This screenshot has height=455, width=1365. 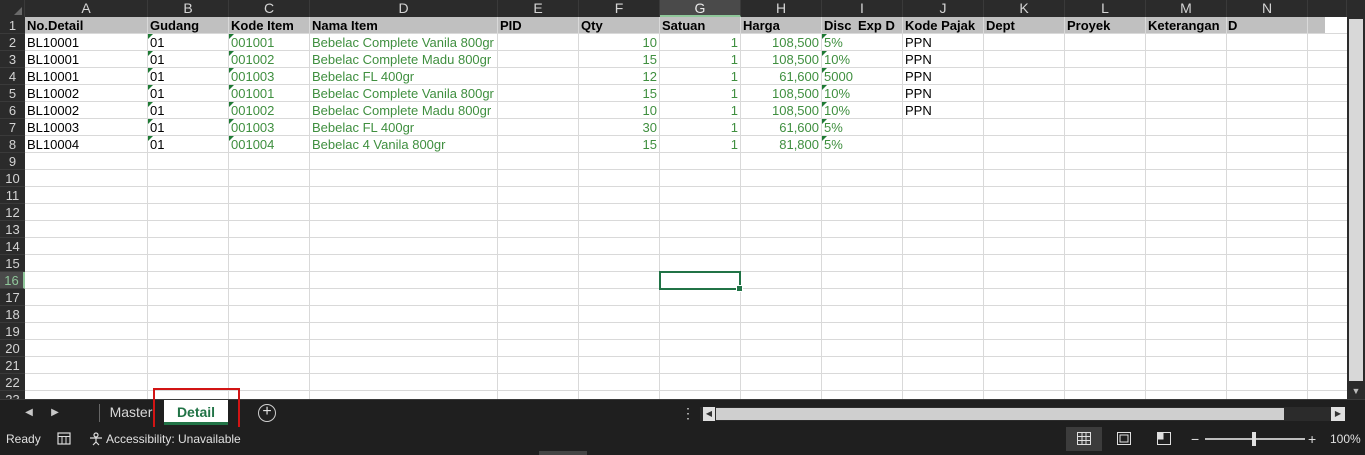 I want to click on grid-view-icon, so click(x=1084, y=439).